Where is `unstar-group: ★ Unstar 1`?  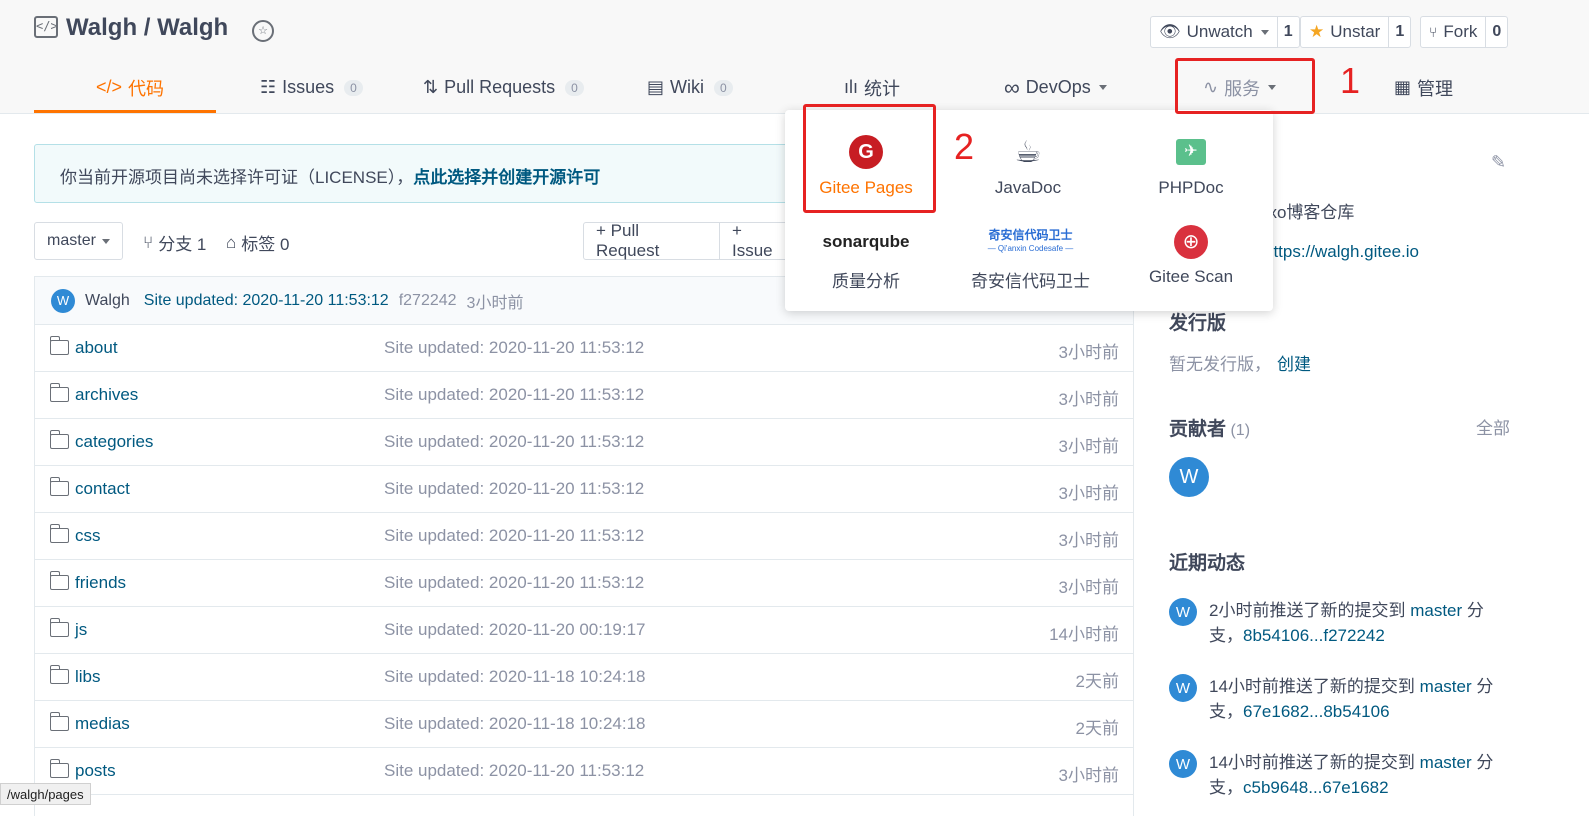
unstar-group: ★ Unstar 1 is located at coordinates (1356, 32).